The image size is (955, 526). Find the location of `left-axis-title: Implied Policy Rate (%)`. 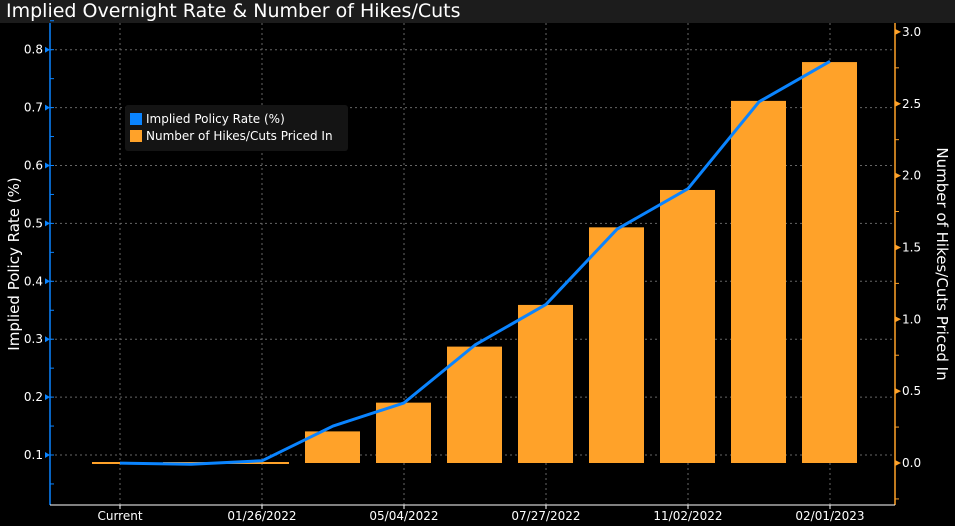

left-axis-title: Implied Policy Rate (%) is located at coordinates (14, 263).